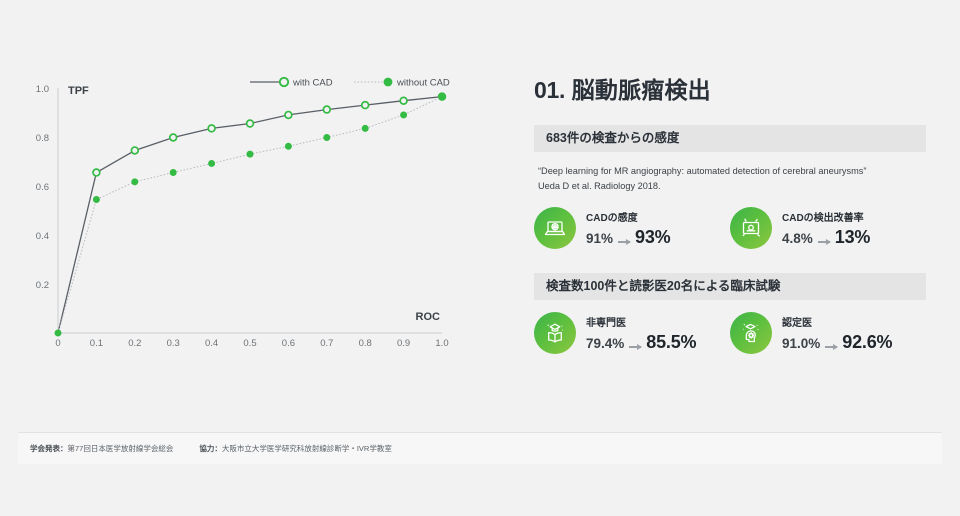 The height and width of the screenshot is (516, 960). I want to click on footer-collaboration-value: 大阪市立大学医学研究科放射線診断学・IVR学教室, so click(306, 448).